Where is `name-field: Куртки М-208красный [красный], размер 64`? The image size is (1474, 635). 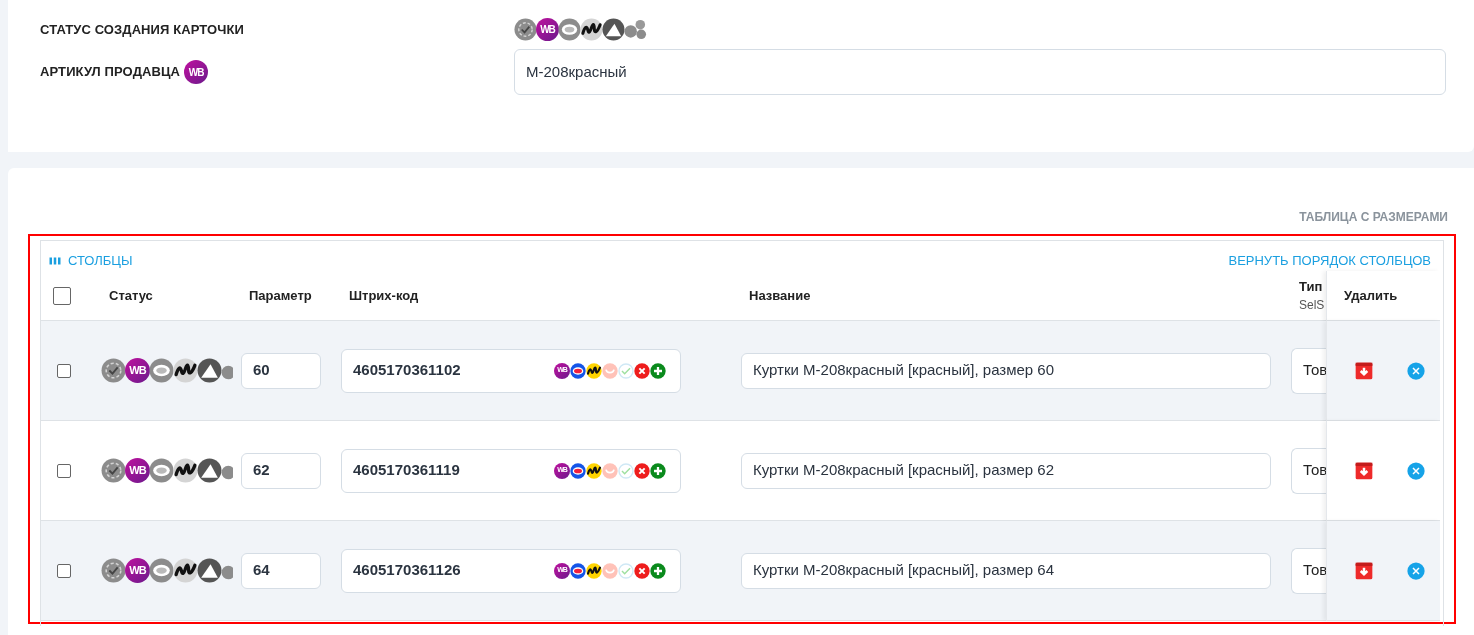 name-field: Куртки М-208красный [красный], размер 64 is located at coordinates (1006, 570).